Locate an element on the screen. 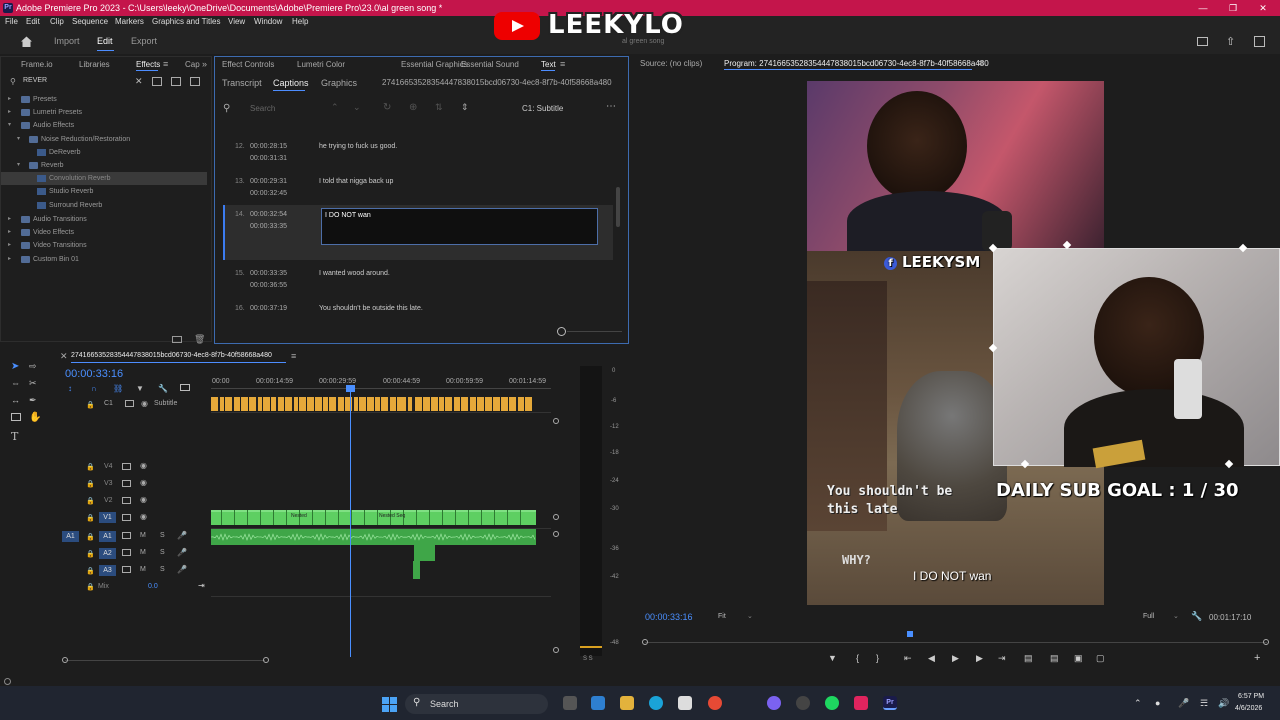 The width and height of the screenshot is (1280, 720). step-forward-icon: ▶ is located at coordinates (979, 658).